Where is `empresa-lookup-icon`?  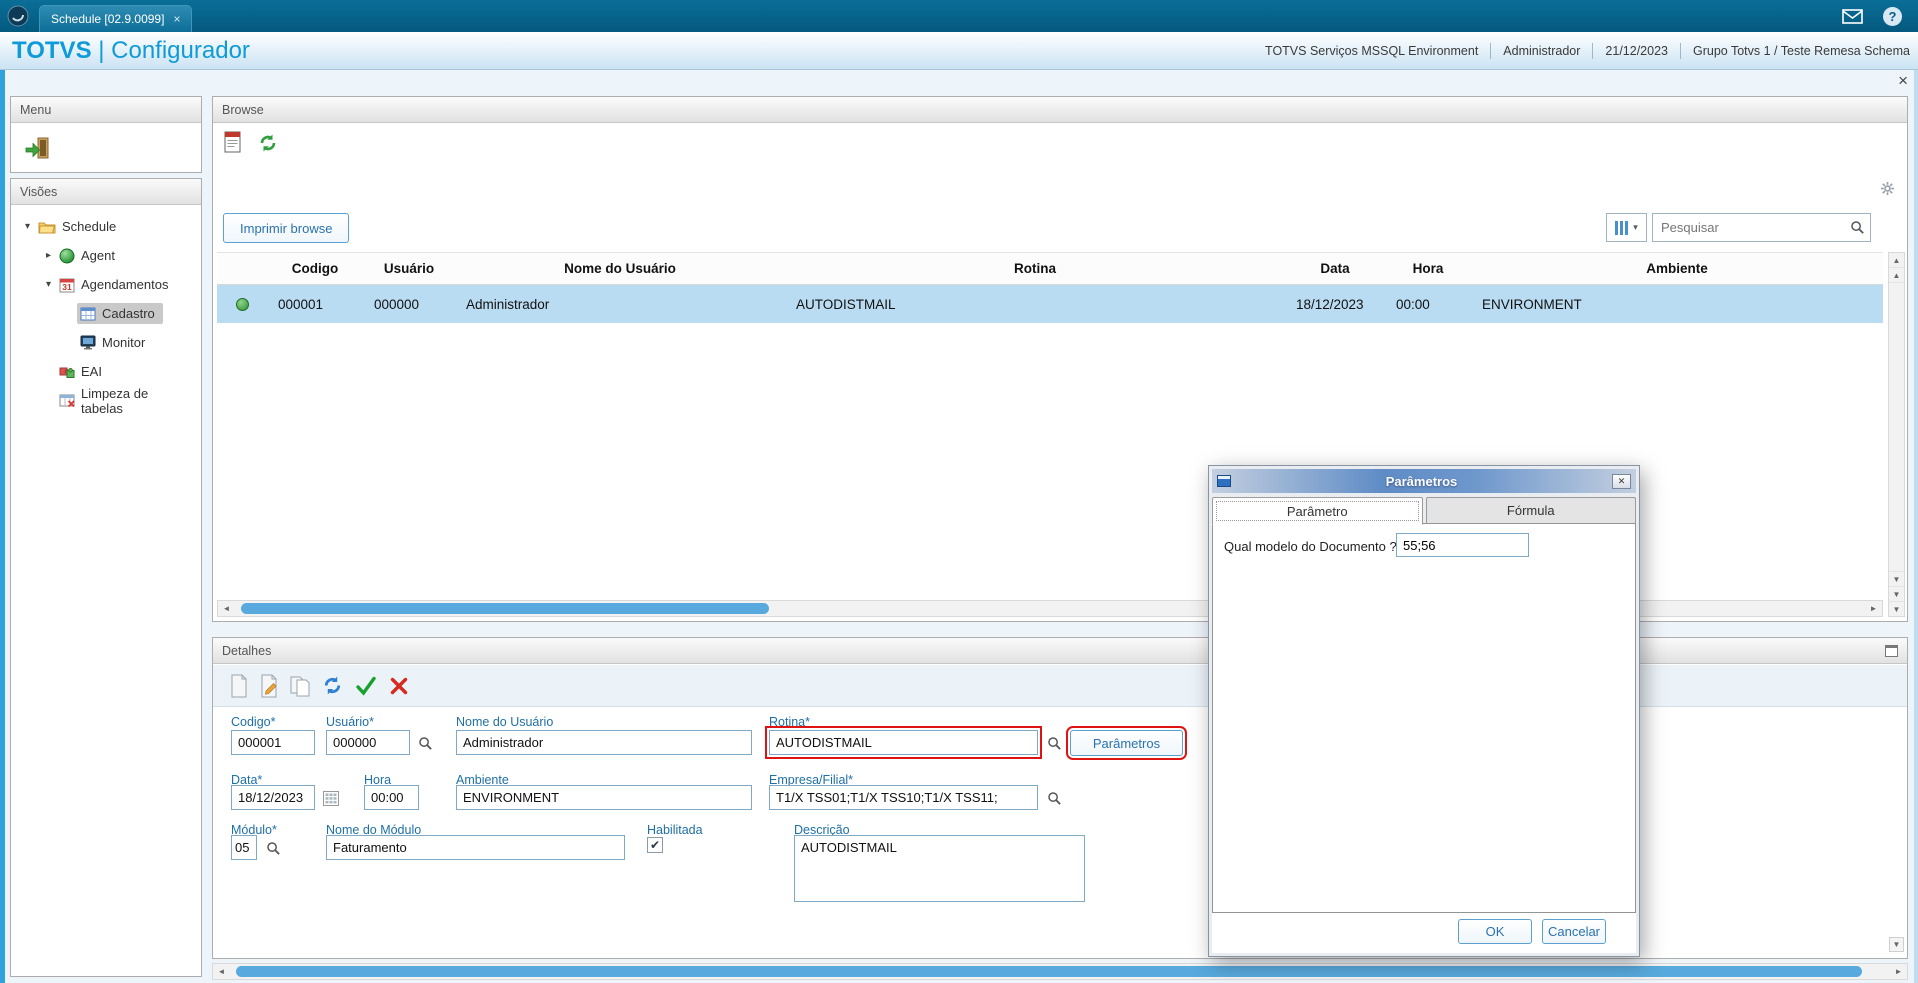
empresa-lookup-icon is located at coordinates (1054, 798).